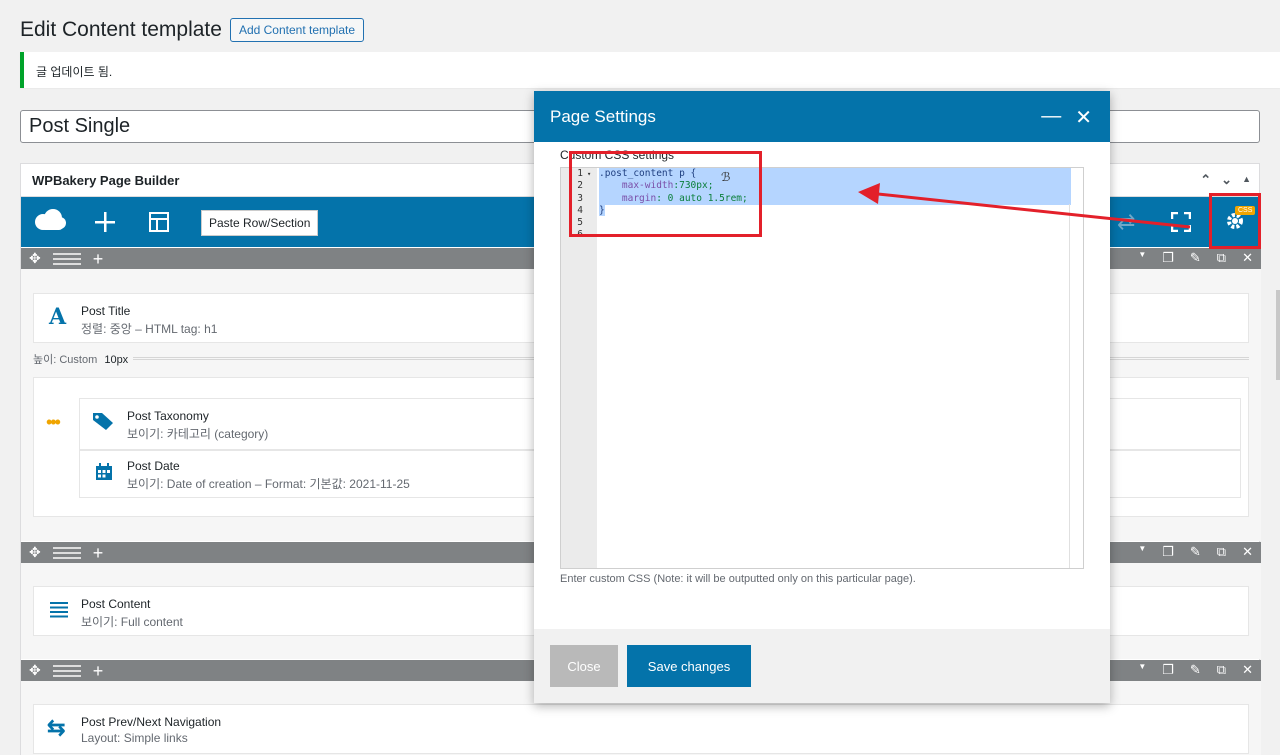 The height and width of the screenshot is (755, 1280). I want to click on element-subtitle: 정렬: 중앙 – HTML tag: h1, so click(149, 329).